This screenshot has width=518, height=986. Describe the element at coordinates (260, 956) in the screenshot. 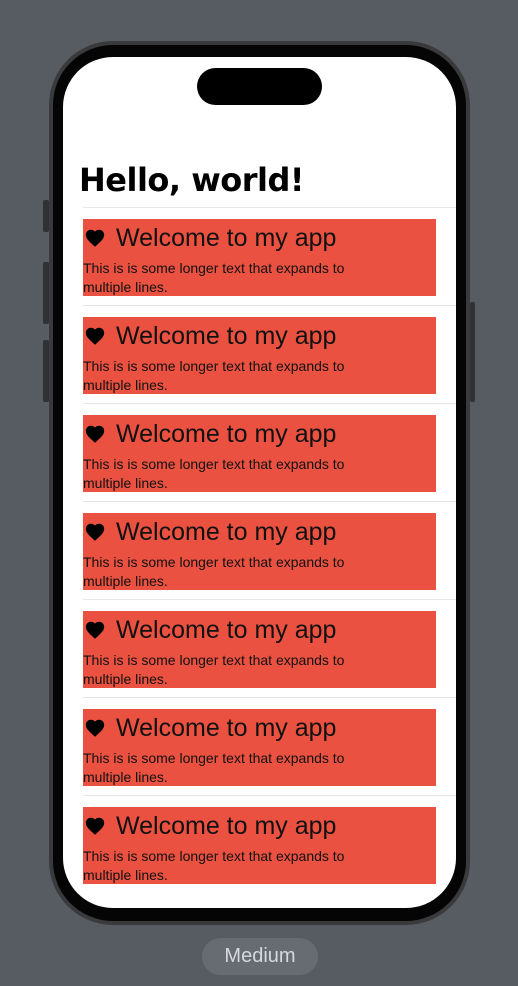

I see `device-size-pill: Medium` at that location.